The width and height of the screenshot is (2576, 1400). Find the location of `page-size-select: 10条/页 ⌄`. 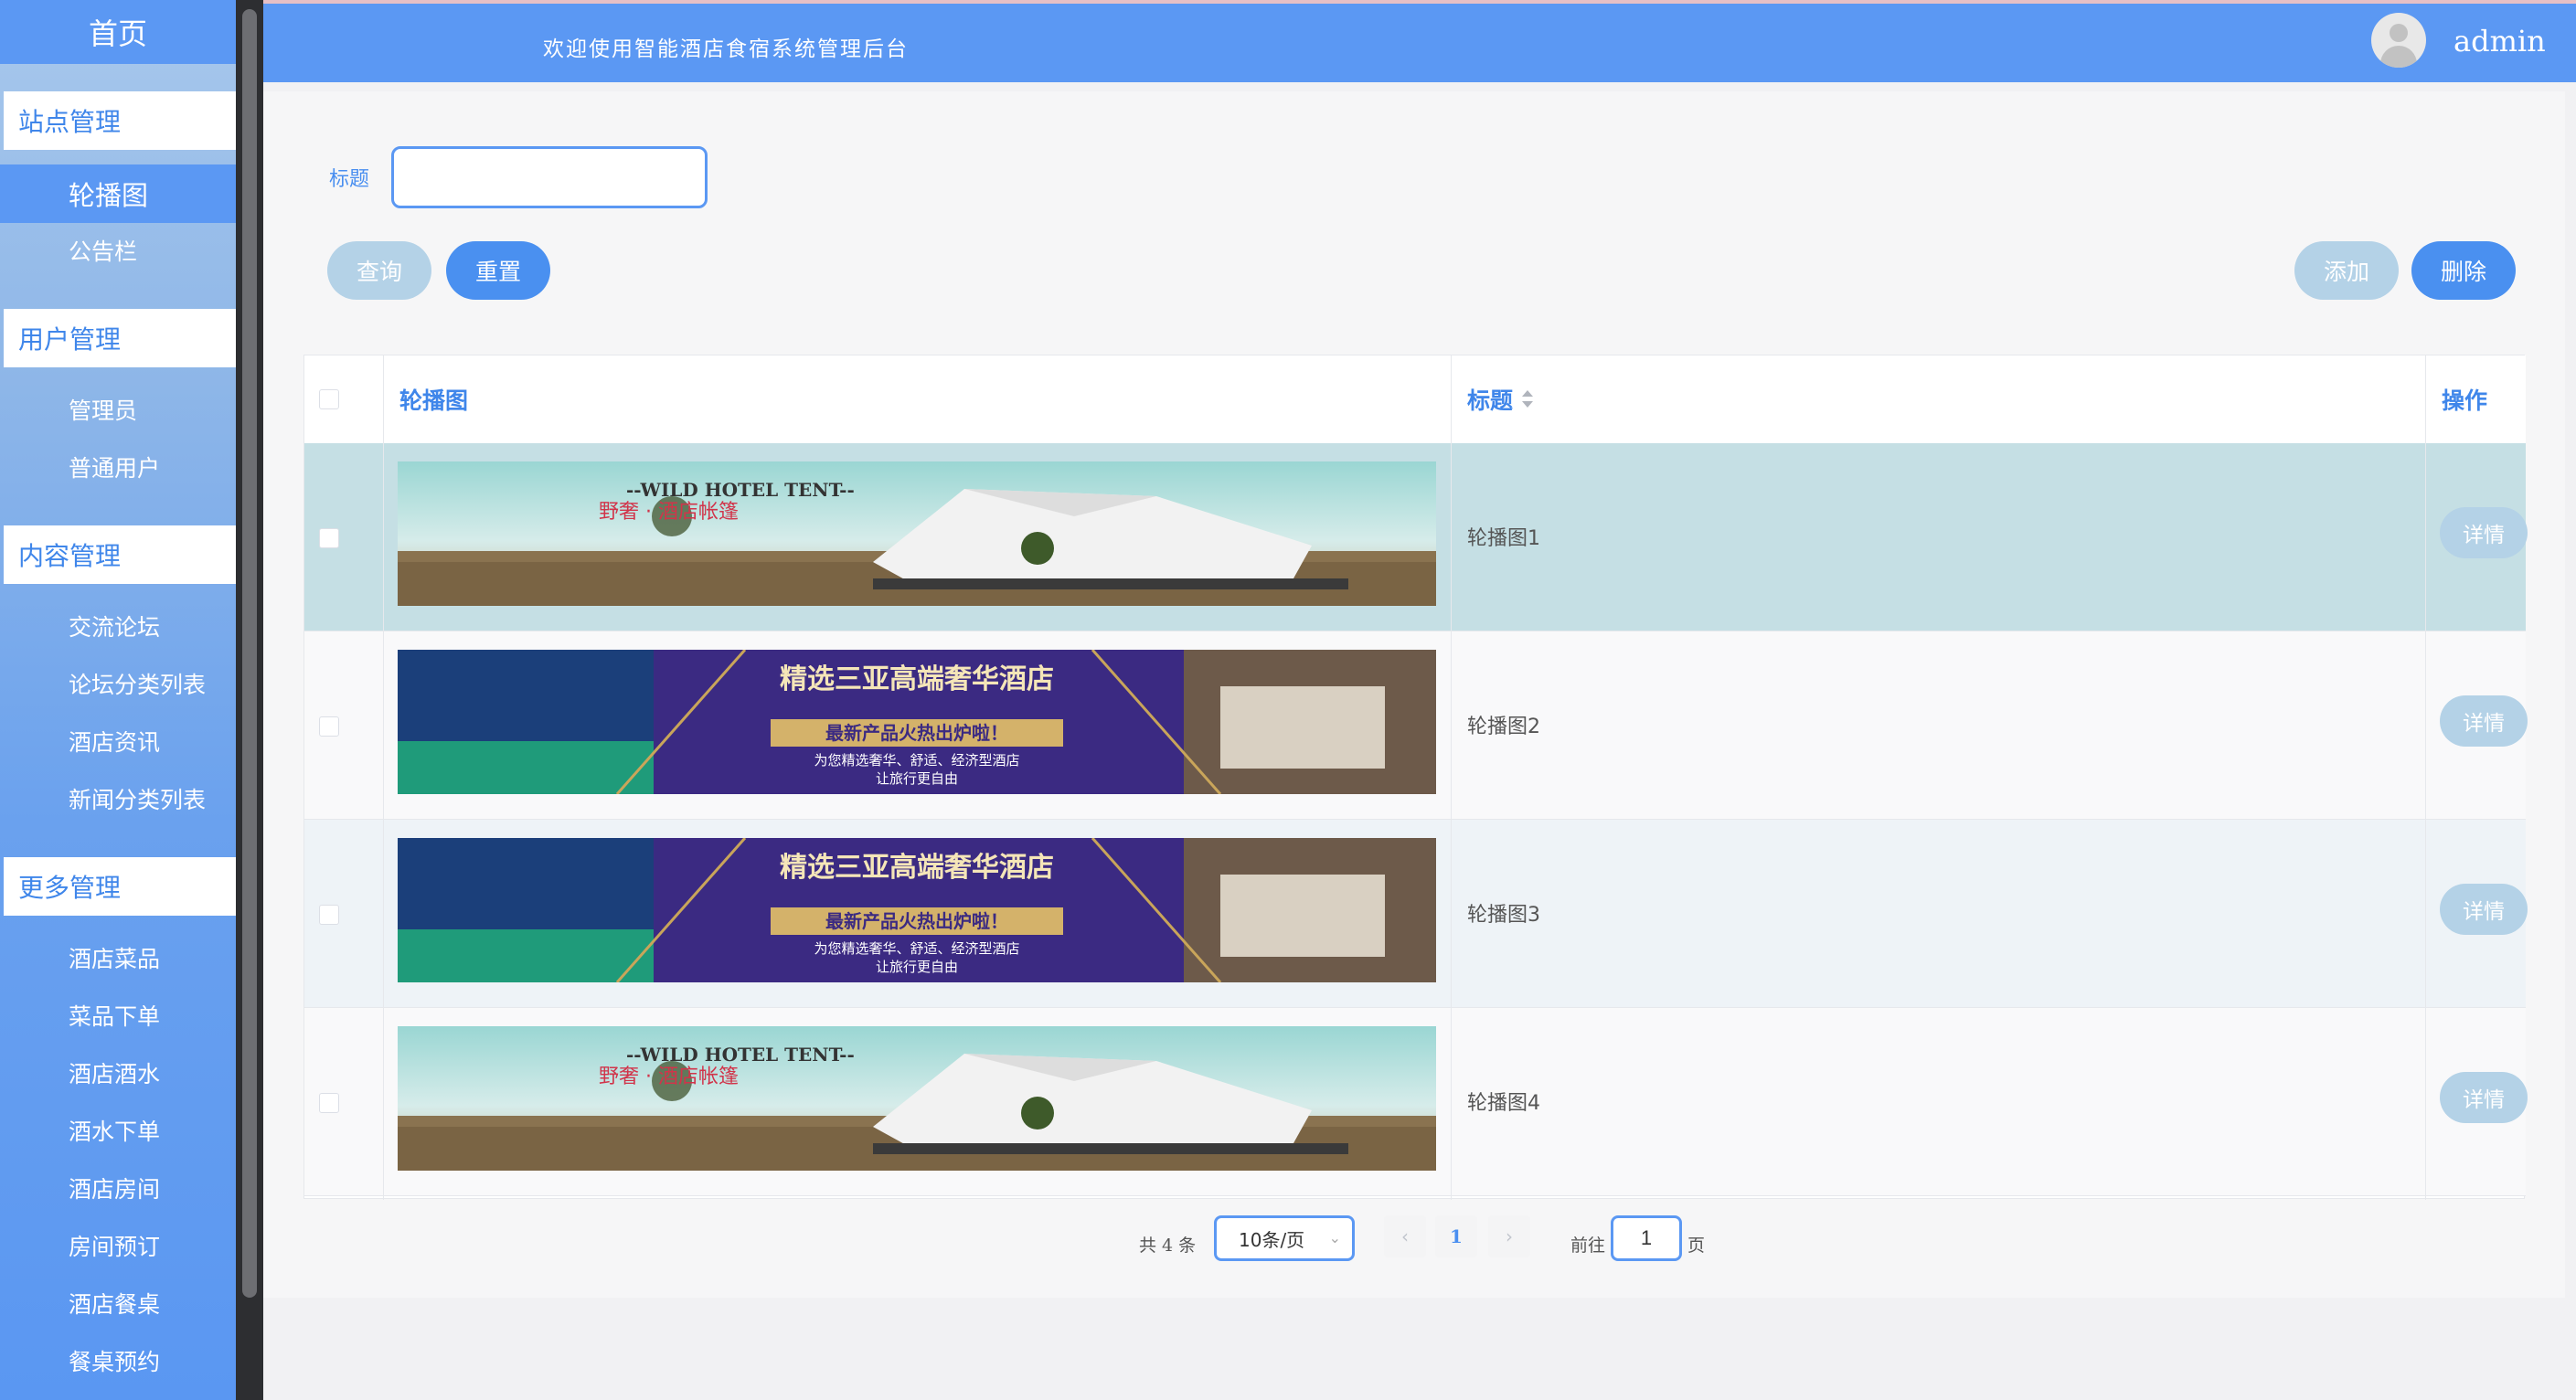

page-size-select: 10条/页 ⌄ is located at coordinates (1284, 1238).